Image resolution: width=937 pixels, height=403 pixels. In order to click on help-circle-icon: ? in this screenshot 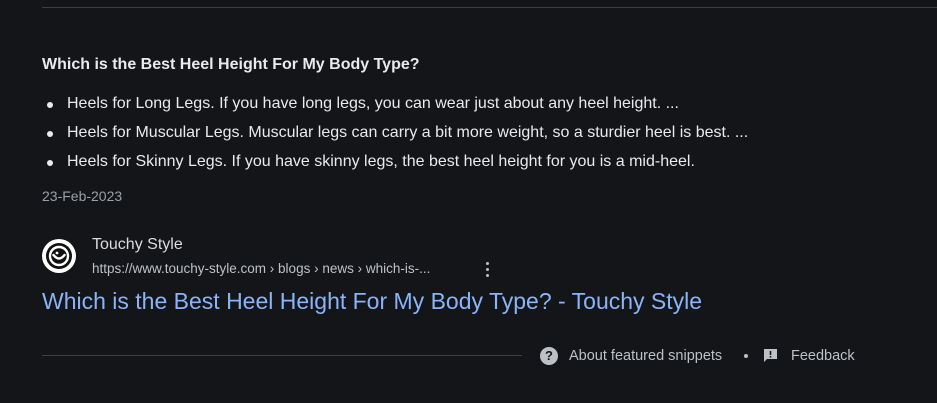, I will do `click(549, 356)`.